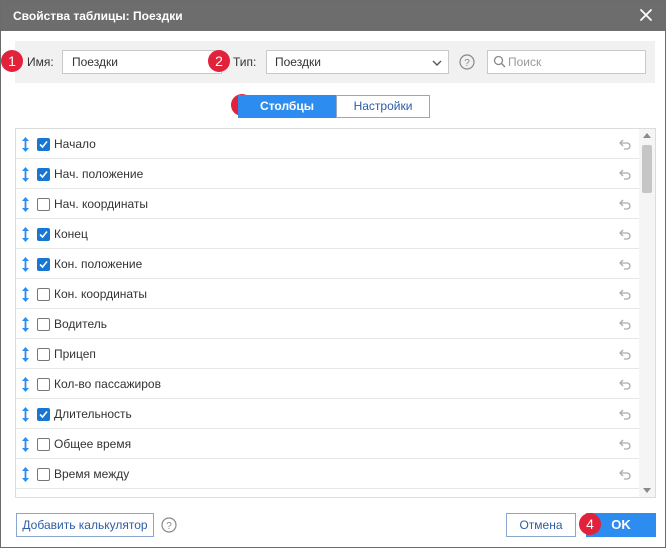 This screenshot has height=548, width=666. Describe the element at coordinates (81, 324) in the screenshot. I see `column-label: Водитель` at that location.